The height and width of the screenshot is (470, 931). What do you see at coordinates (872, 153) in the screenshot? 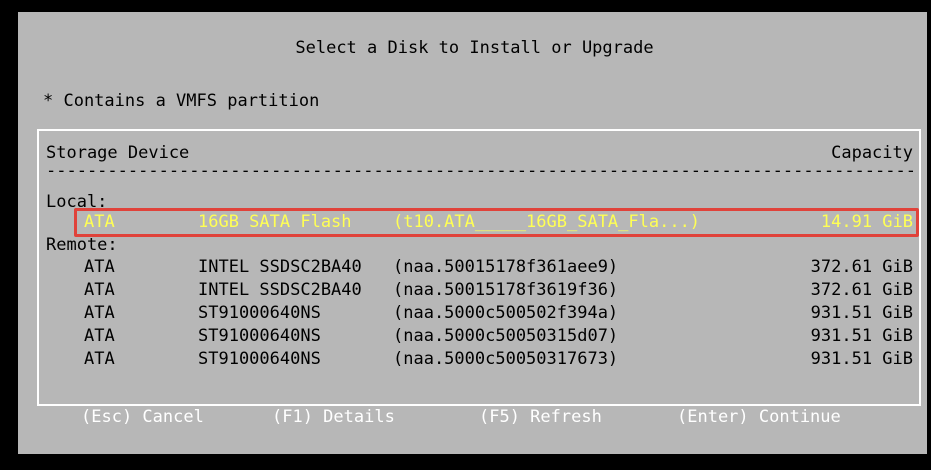
I see `column-header-capacity: Capacity` at bounding box center [872, 153].